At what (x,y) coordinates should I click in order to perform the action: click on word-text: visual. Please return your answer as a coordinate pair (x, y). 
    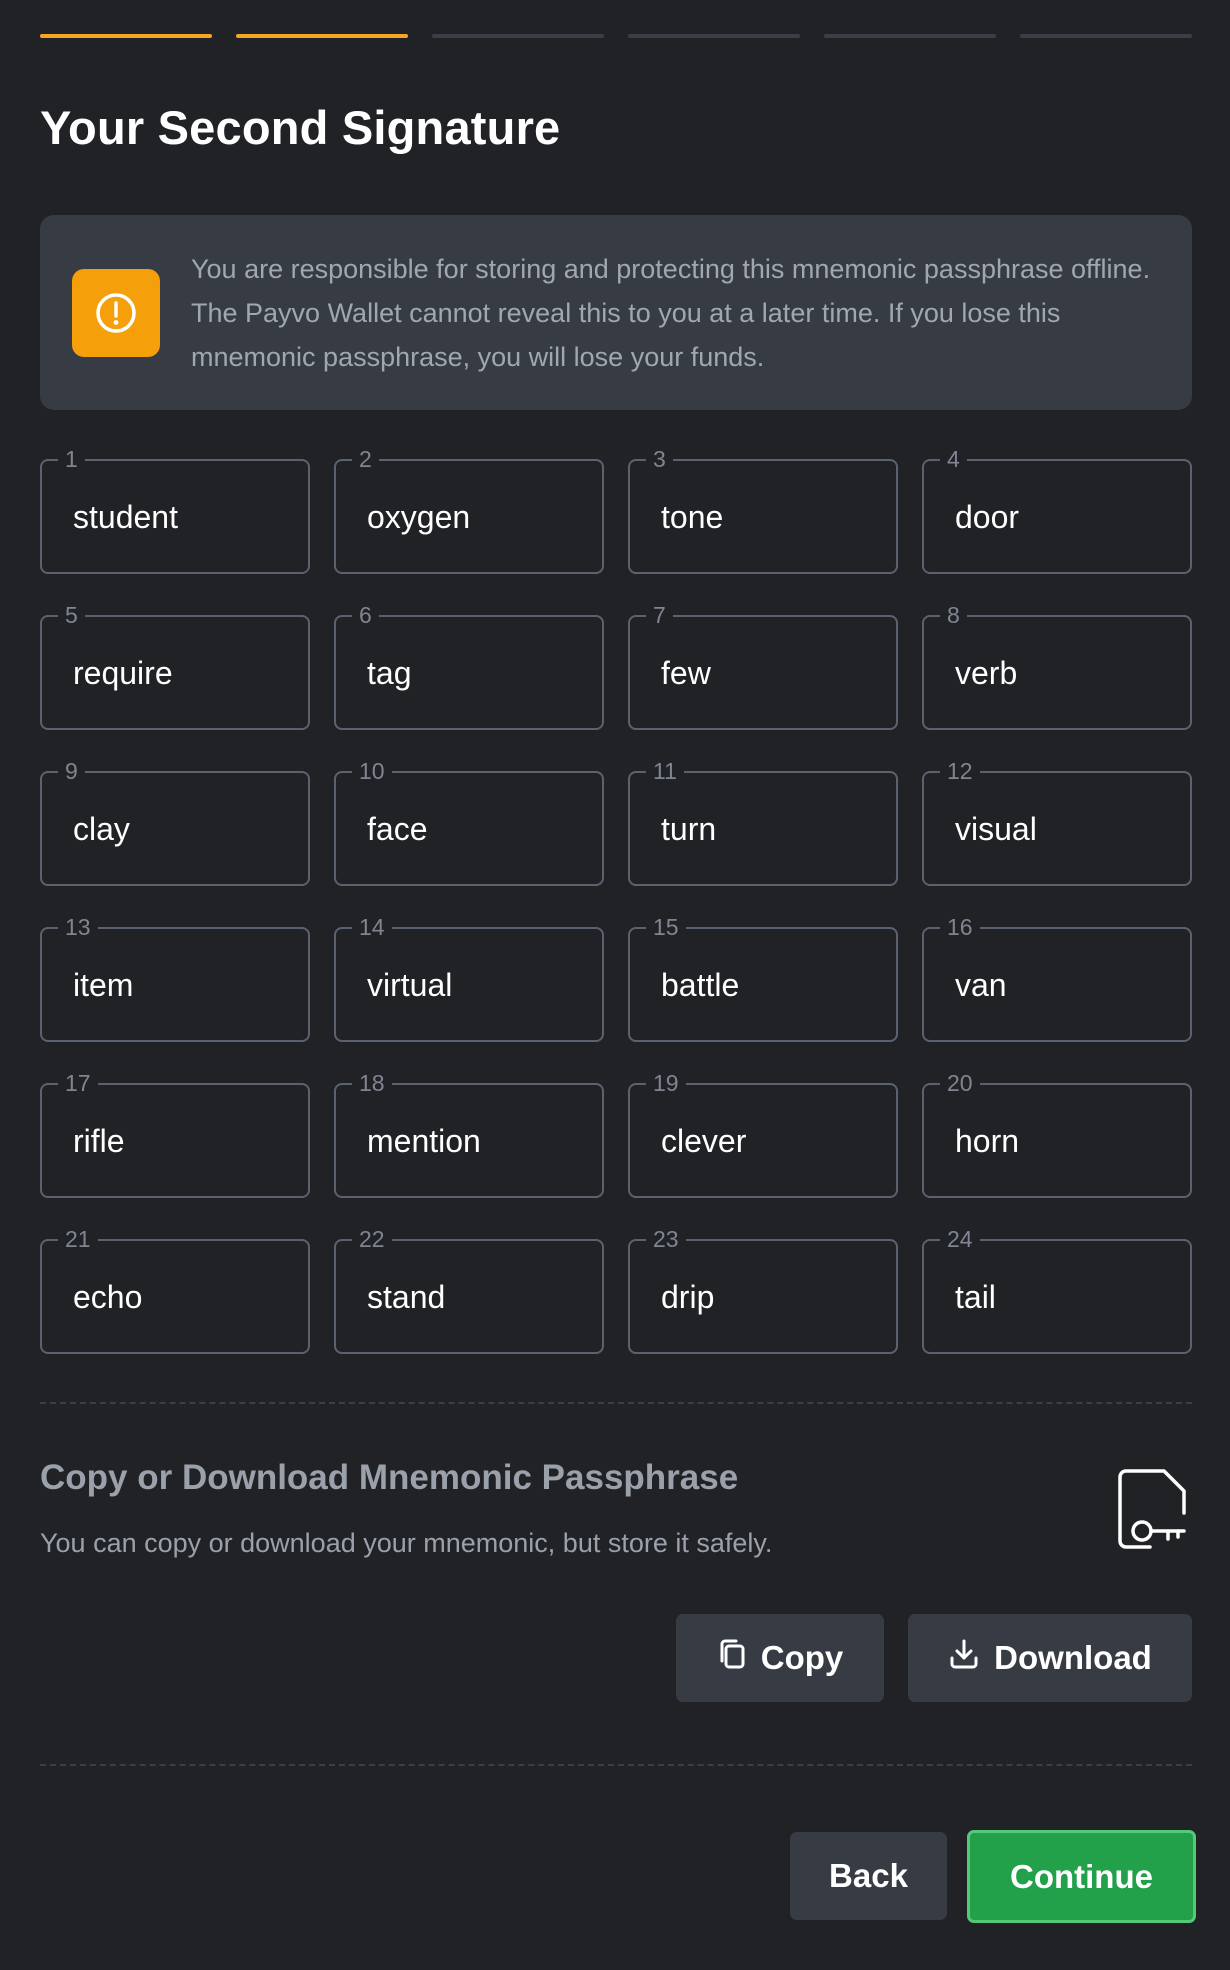
    Looking at the image, I should click on (996, 829).